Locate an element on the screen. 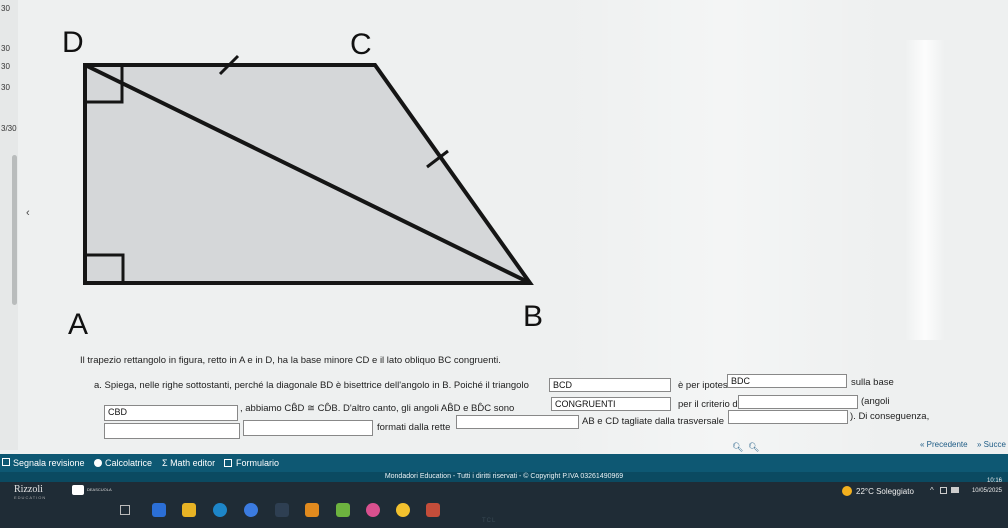 This screenshot has height=528, width=1008. answer-field: BDC is located at coordinates (787, 381).